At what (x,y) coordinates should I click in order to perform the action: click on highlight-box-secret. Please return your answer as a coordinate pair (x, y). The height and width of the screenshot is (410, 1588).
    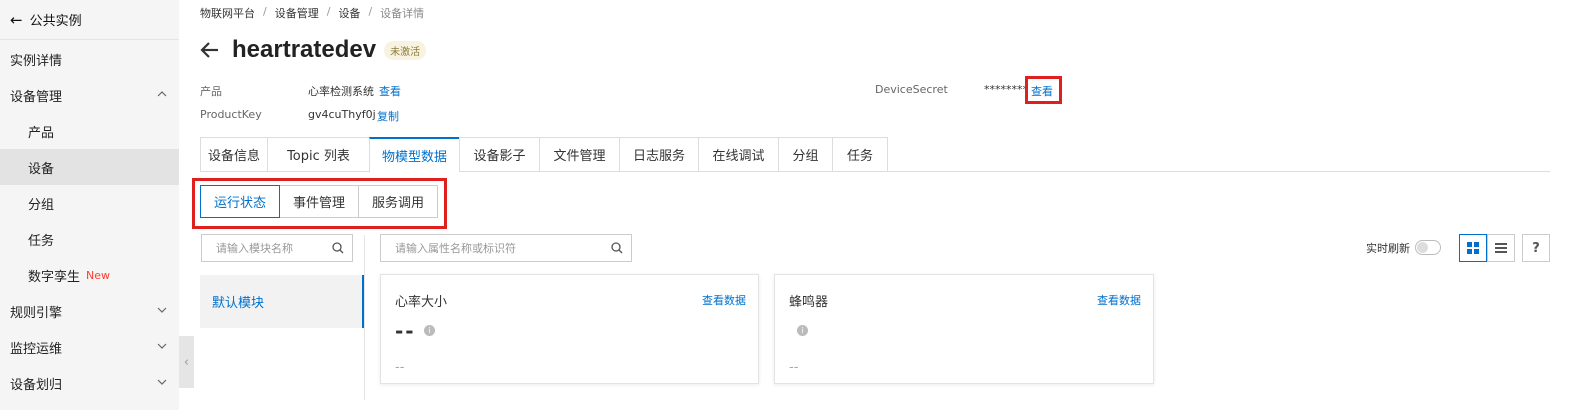
    Looking at the image, I should click on (1043, 90).